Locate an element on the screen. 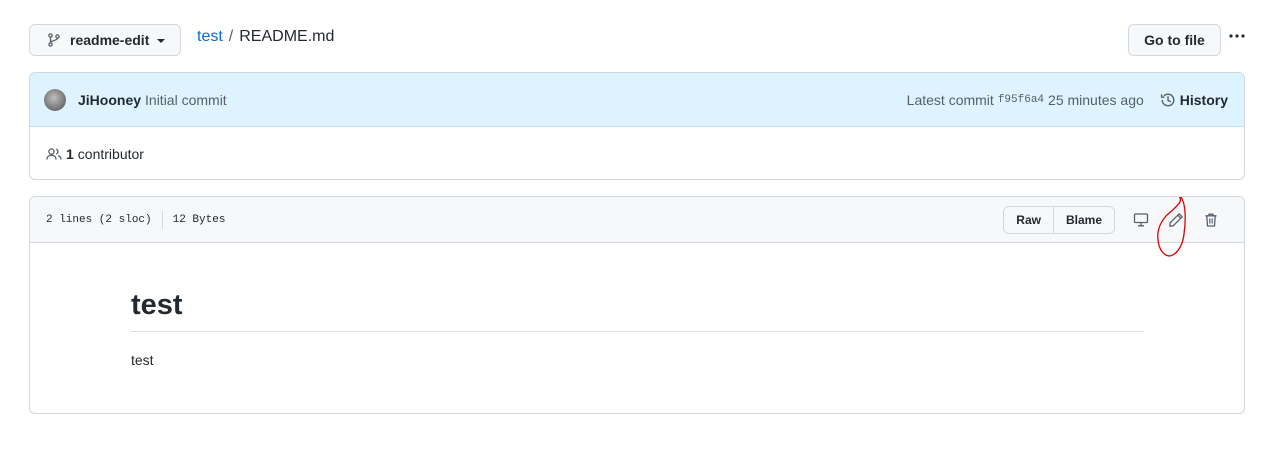  raw-button: Raw is located at coordinates (1028, 219).